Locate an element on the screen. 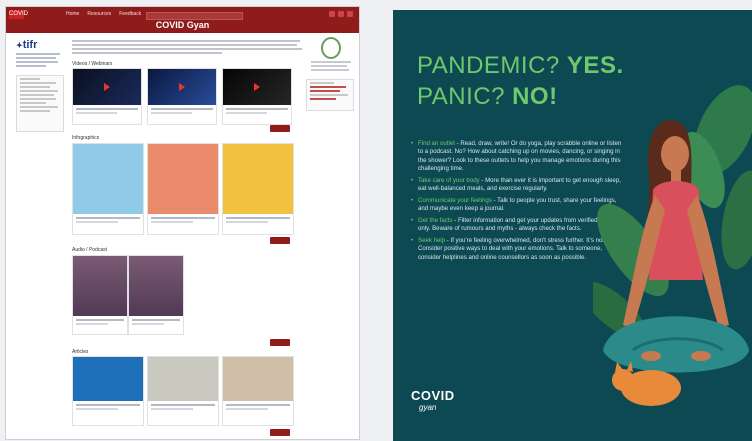 The image size is (752, 441). view-more-videos-button is located at coordinates (280, 128).